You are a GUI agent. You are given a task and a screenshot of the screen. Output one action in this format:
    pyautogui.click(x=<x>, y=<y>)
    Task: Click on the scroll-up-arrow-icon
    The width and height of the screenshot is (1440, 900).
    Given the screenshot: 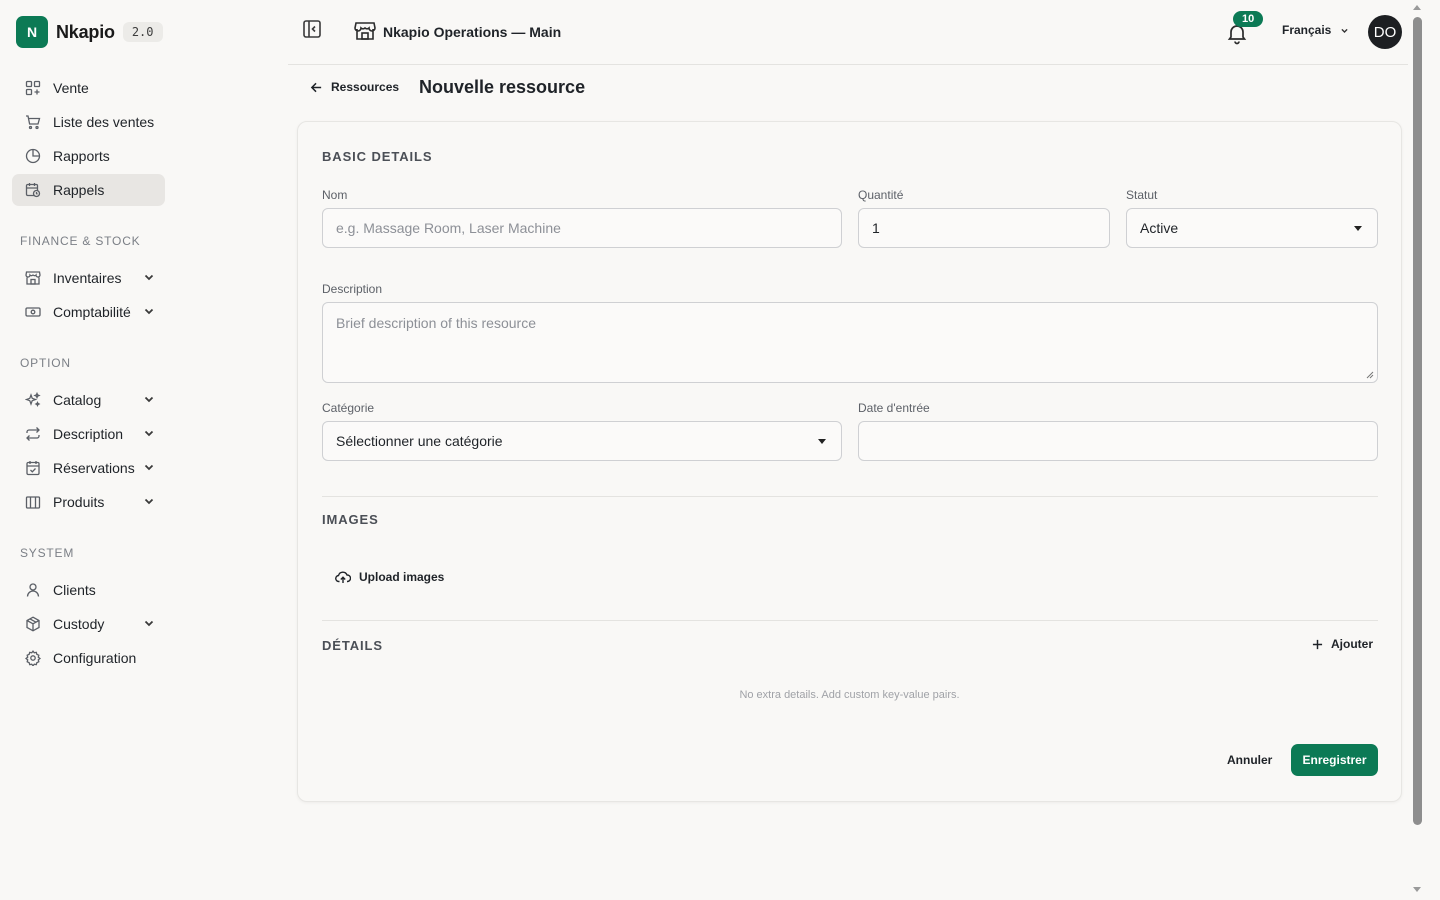 What is the action you would take?
    pyautogui.click(x=1417, y=7)
    